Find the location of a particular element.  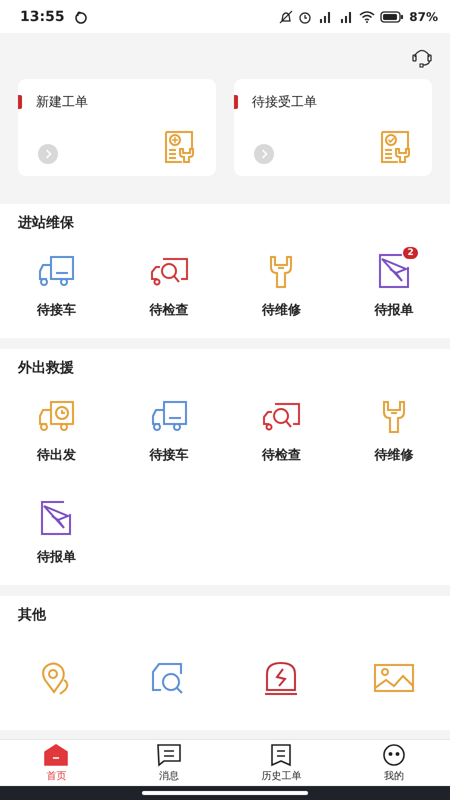

nav-tab: 我的 is located at coordinates (394, 763).